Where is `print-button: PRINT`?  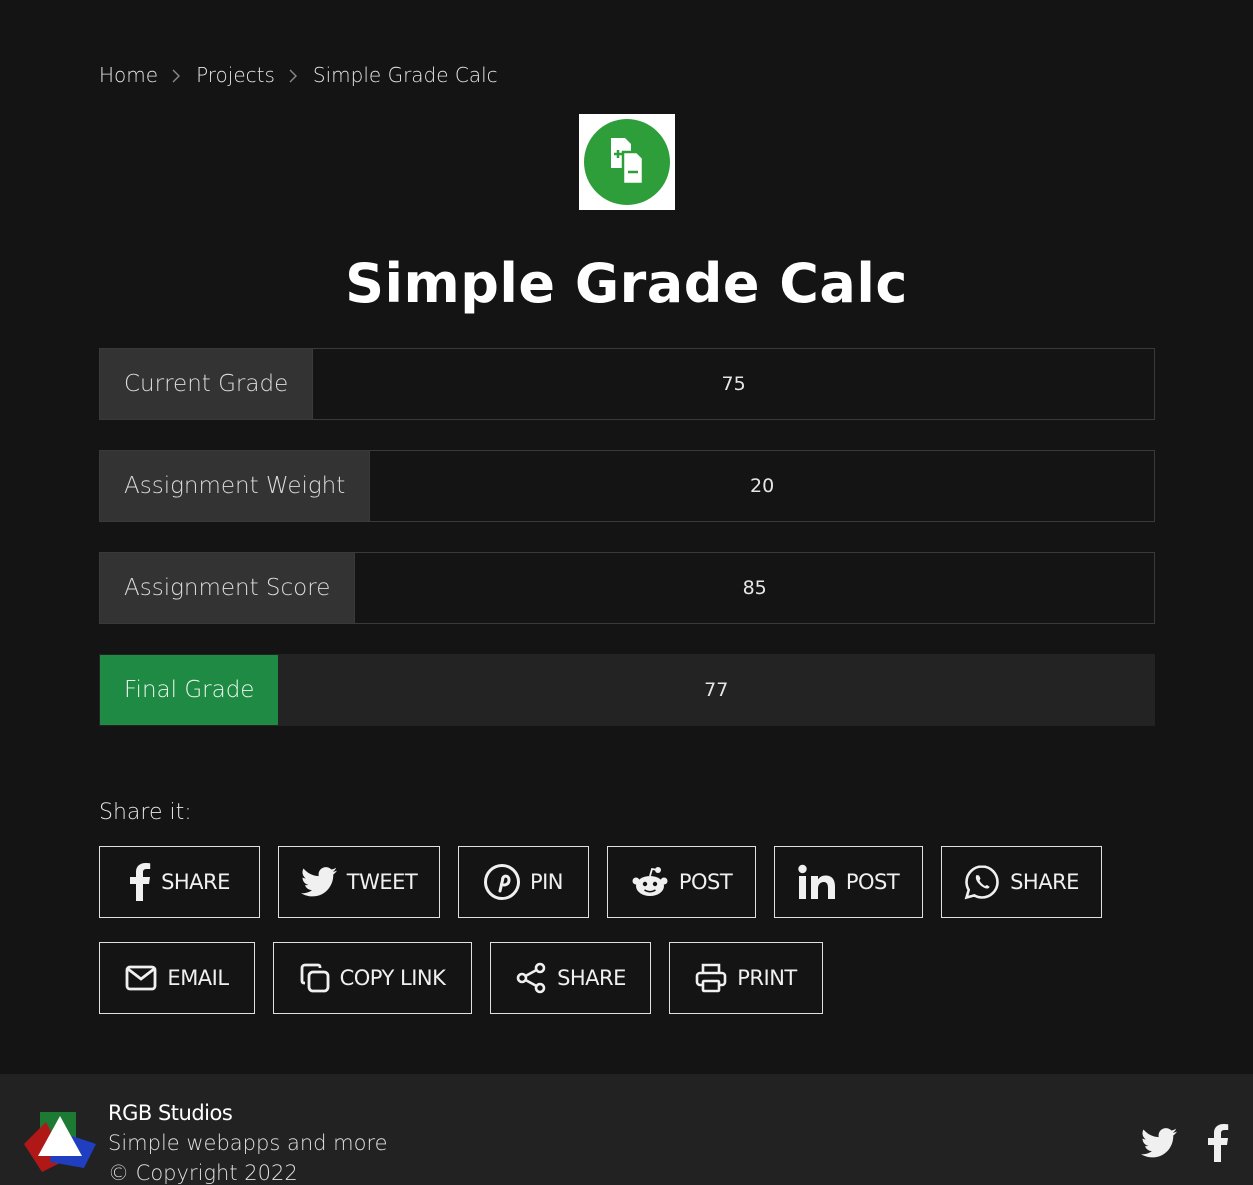
print-button: PRINT is located at coordinates (746, 978).